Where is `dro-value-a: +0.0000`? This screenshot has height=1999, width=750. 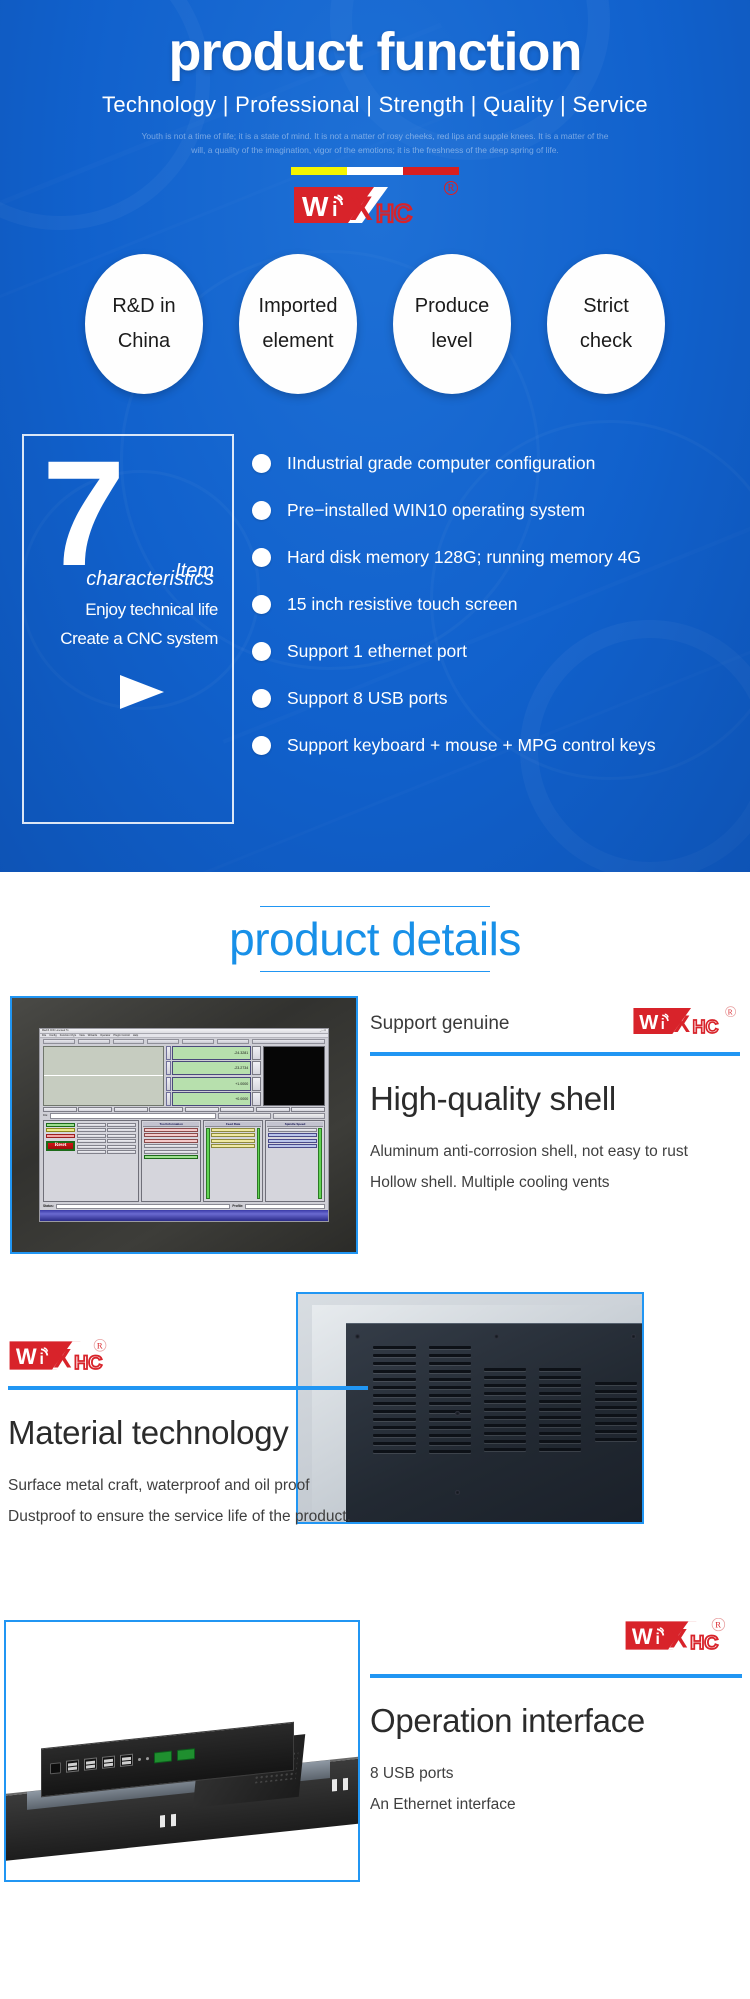
dro-value-a: +0.0000 is located at coordinates (211, 1099).